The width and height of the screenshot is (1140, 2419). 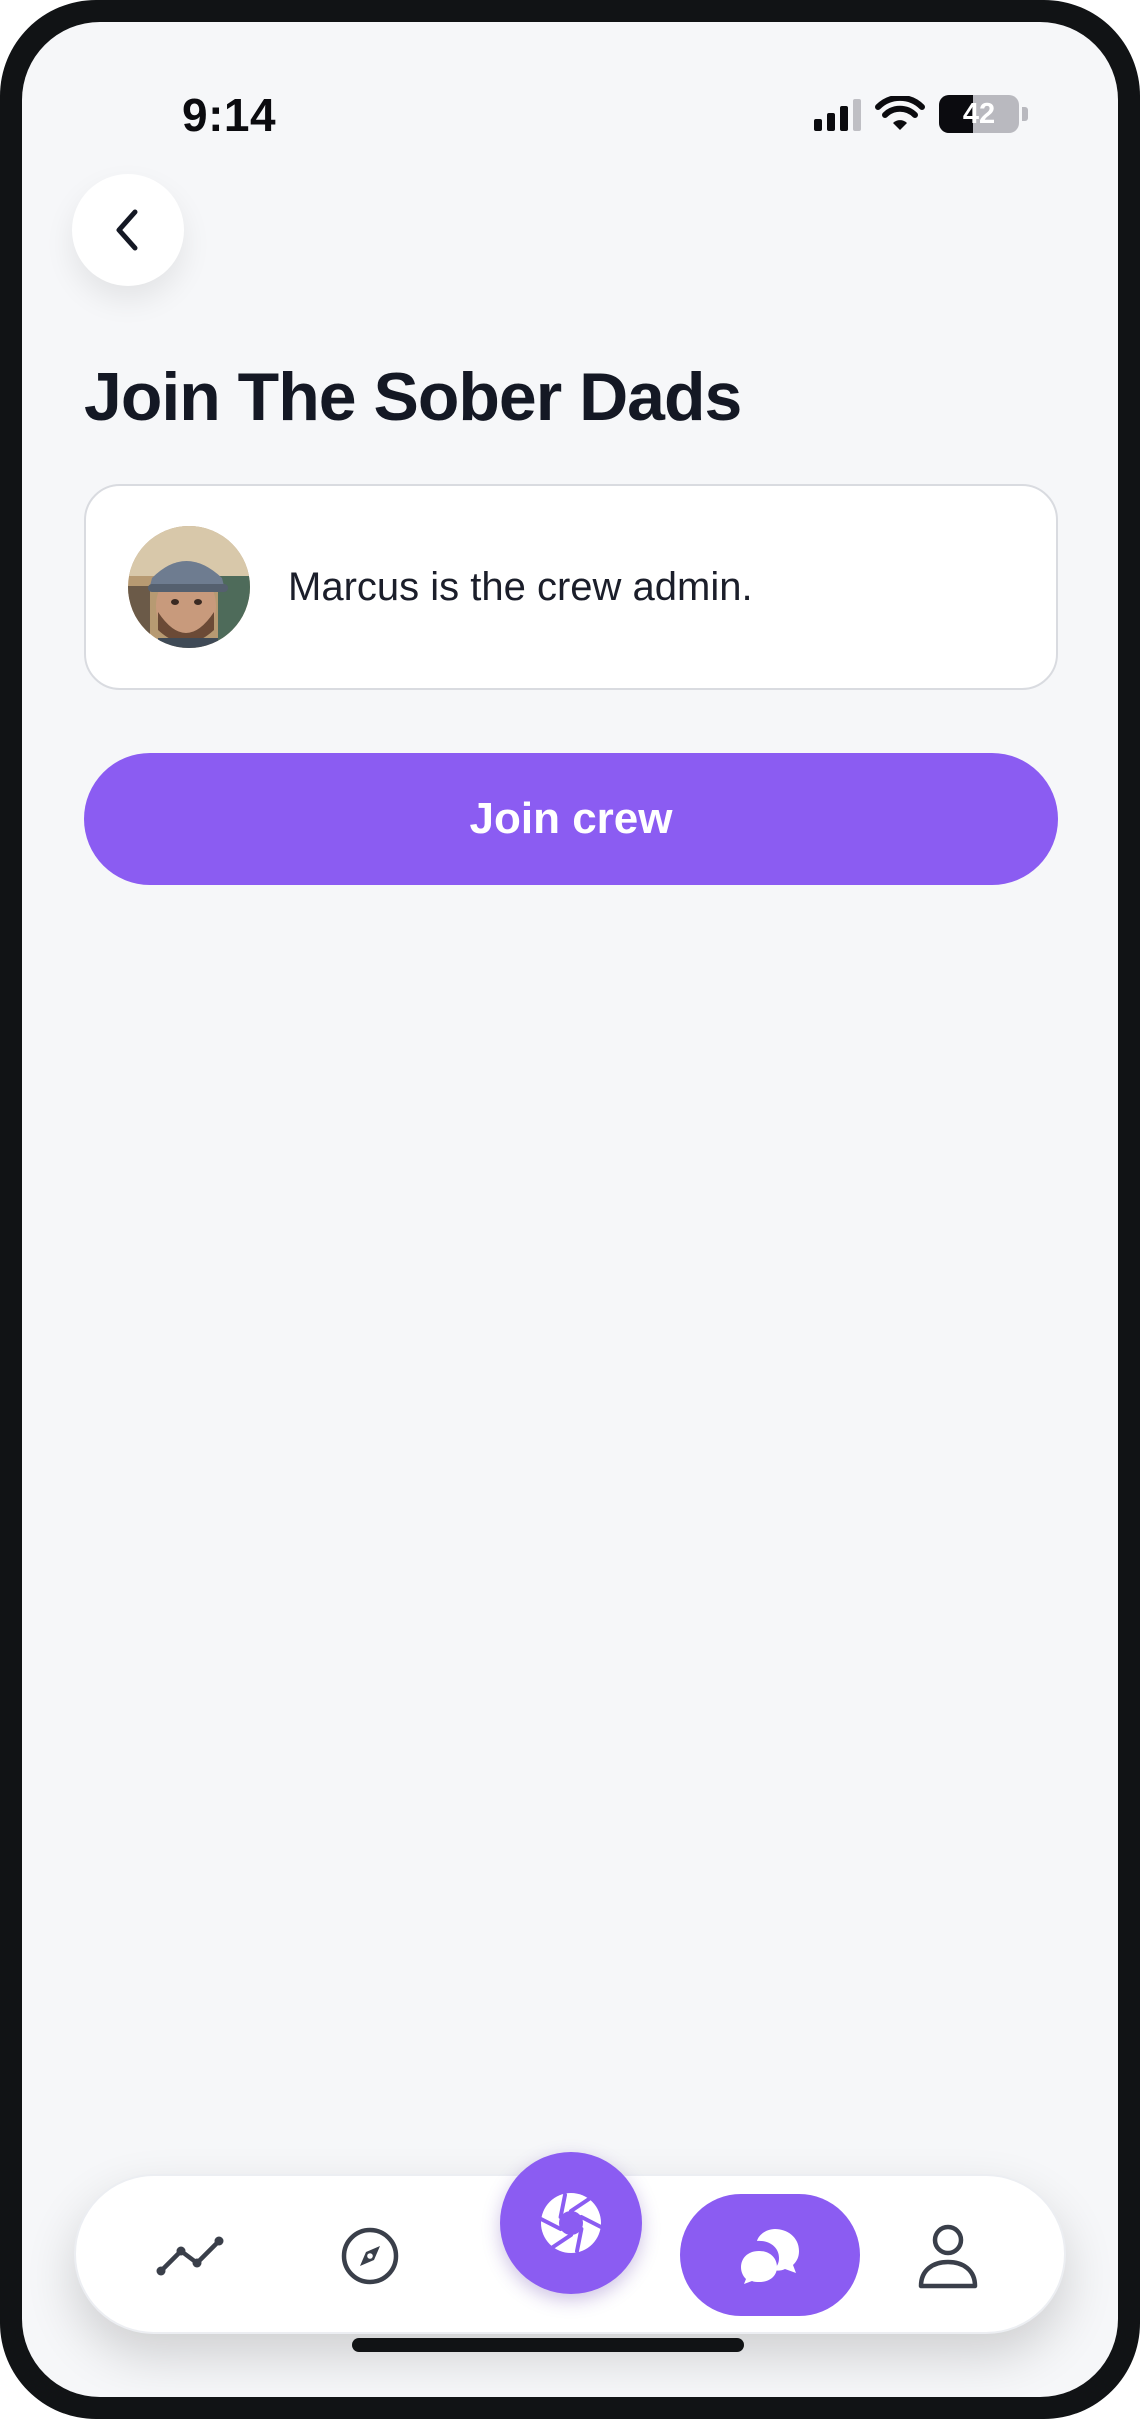 I want to click on camera-aperture-icon, so click(x=571, y=2223).